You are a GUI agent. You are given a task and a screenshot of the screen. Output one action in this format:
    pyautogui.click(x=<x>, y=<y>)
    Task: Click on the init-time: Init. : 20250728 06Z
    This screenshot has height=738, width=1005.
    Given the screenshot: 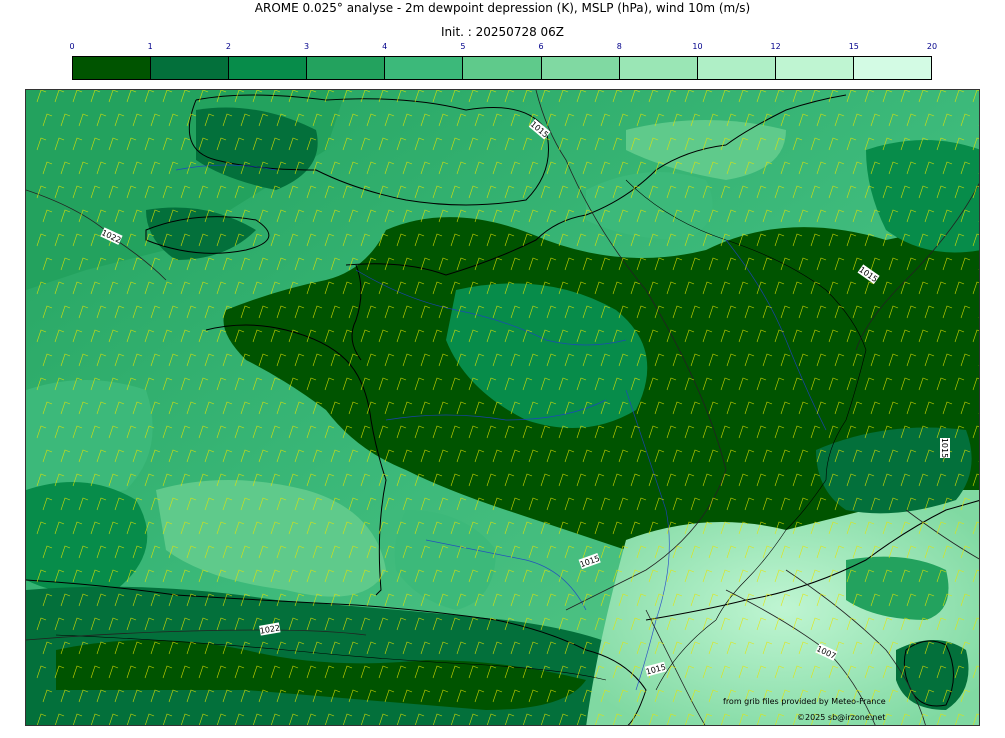 What is the action you would take?
    pyautogui.click(x=502, y=32)
    